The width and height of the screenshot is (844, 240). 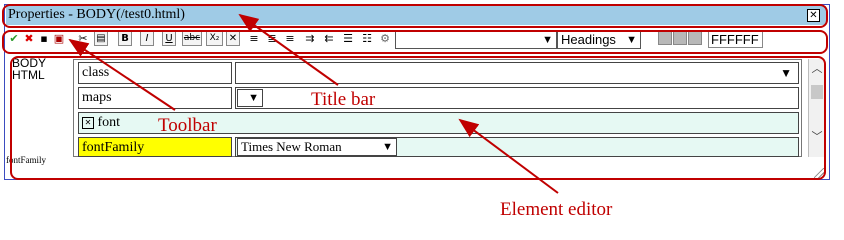 I want to click on toolbar-arrow, so click(x=122, y=74).